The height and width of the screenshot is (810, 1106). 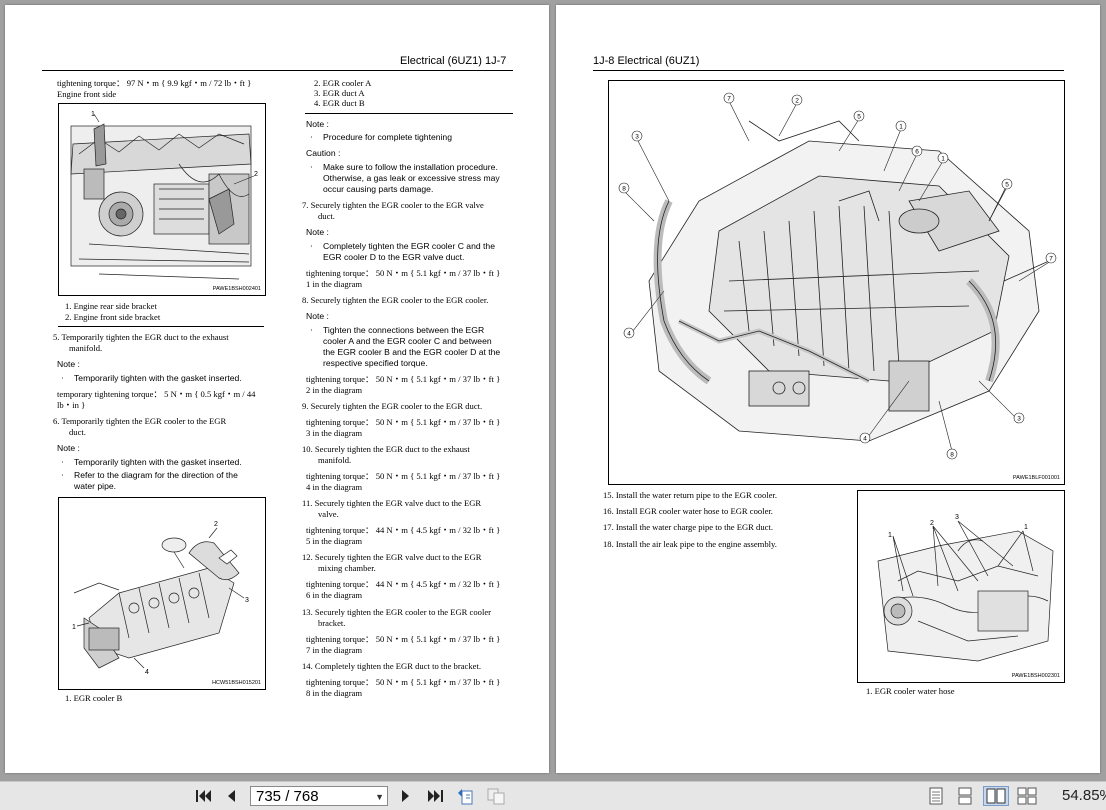 I want to click on torque-text: lb・in }, so click(x=71, y=405).